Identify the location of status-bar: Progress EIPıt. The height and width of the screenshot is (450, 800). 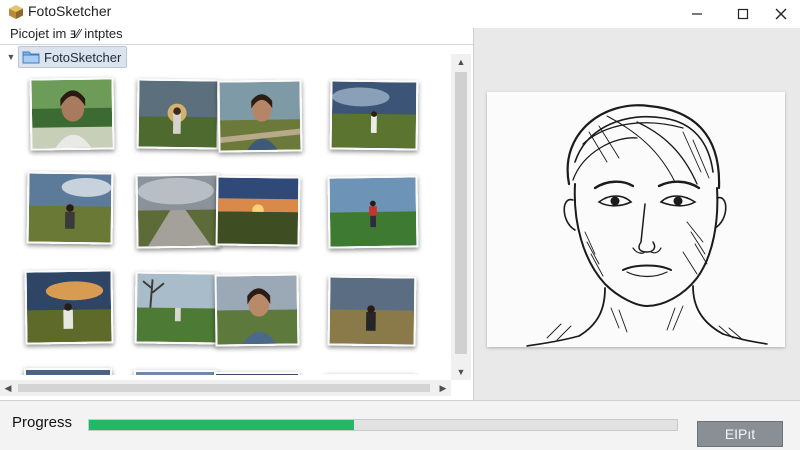
(400, 425).